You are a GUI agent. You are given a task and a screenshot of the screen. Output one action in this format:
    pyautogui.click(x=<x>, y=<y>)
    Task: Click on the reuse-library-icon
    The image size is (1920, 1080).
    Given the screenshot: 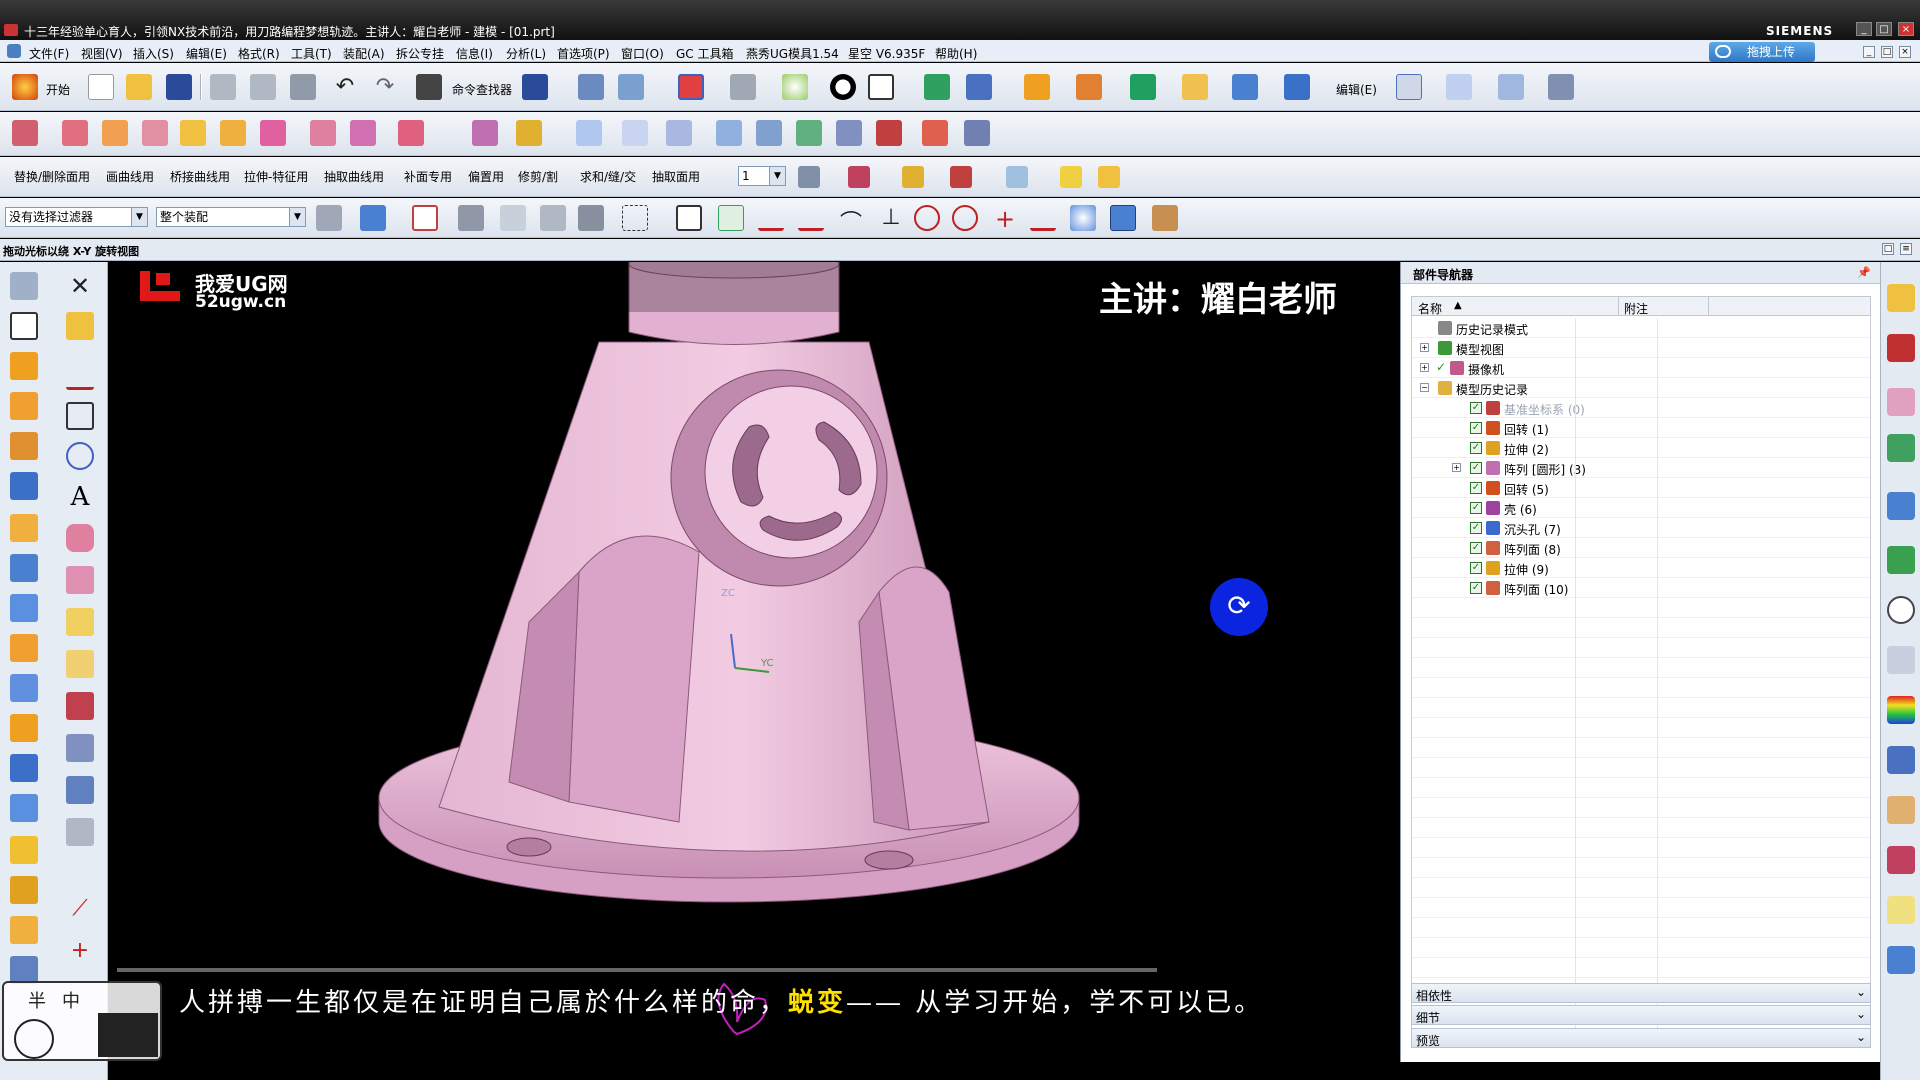 What is the action you would take?
    pyautogui.click(x=1901, y=448)
    